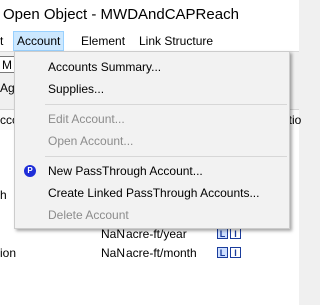 The image size is (320, 305). I want to click on row-unit: acre-ft/year, so click(156, 234).